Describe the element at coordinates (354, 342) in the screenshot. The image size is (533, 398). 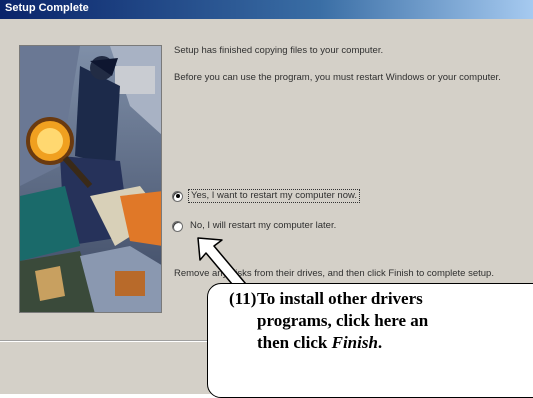
I see `callout-finish-word: Finish` at that location.